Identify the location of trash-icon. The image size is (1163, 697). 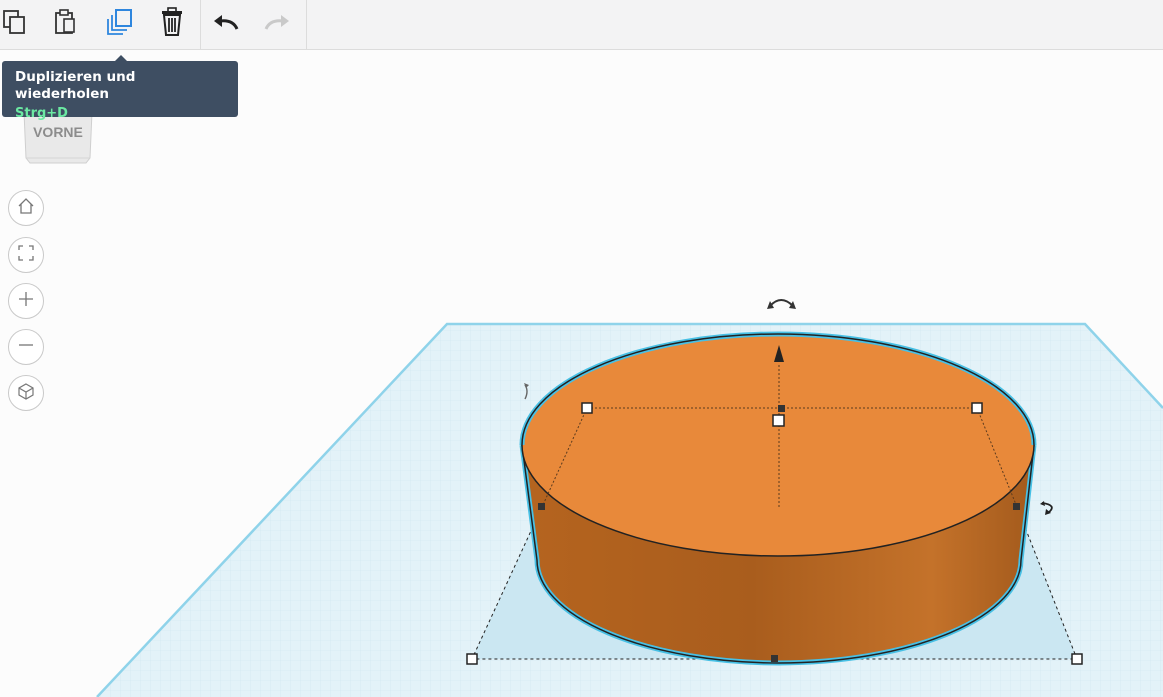
(172, 24).